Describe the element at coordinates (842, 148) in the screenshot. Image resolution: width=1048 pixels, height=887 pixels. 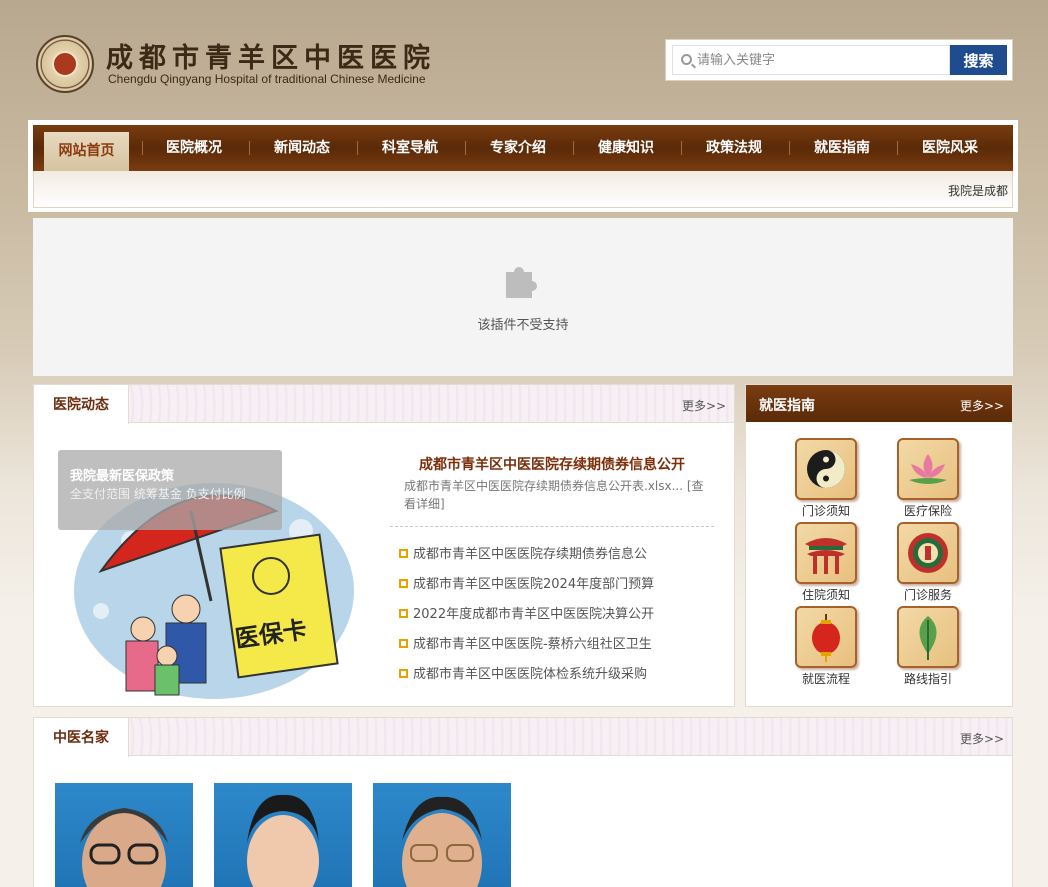
I see `nav-item-guide: 就医指南` at that location.